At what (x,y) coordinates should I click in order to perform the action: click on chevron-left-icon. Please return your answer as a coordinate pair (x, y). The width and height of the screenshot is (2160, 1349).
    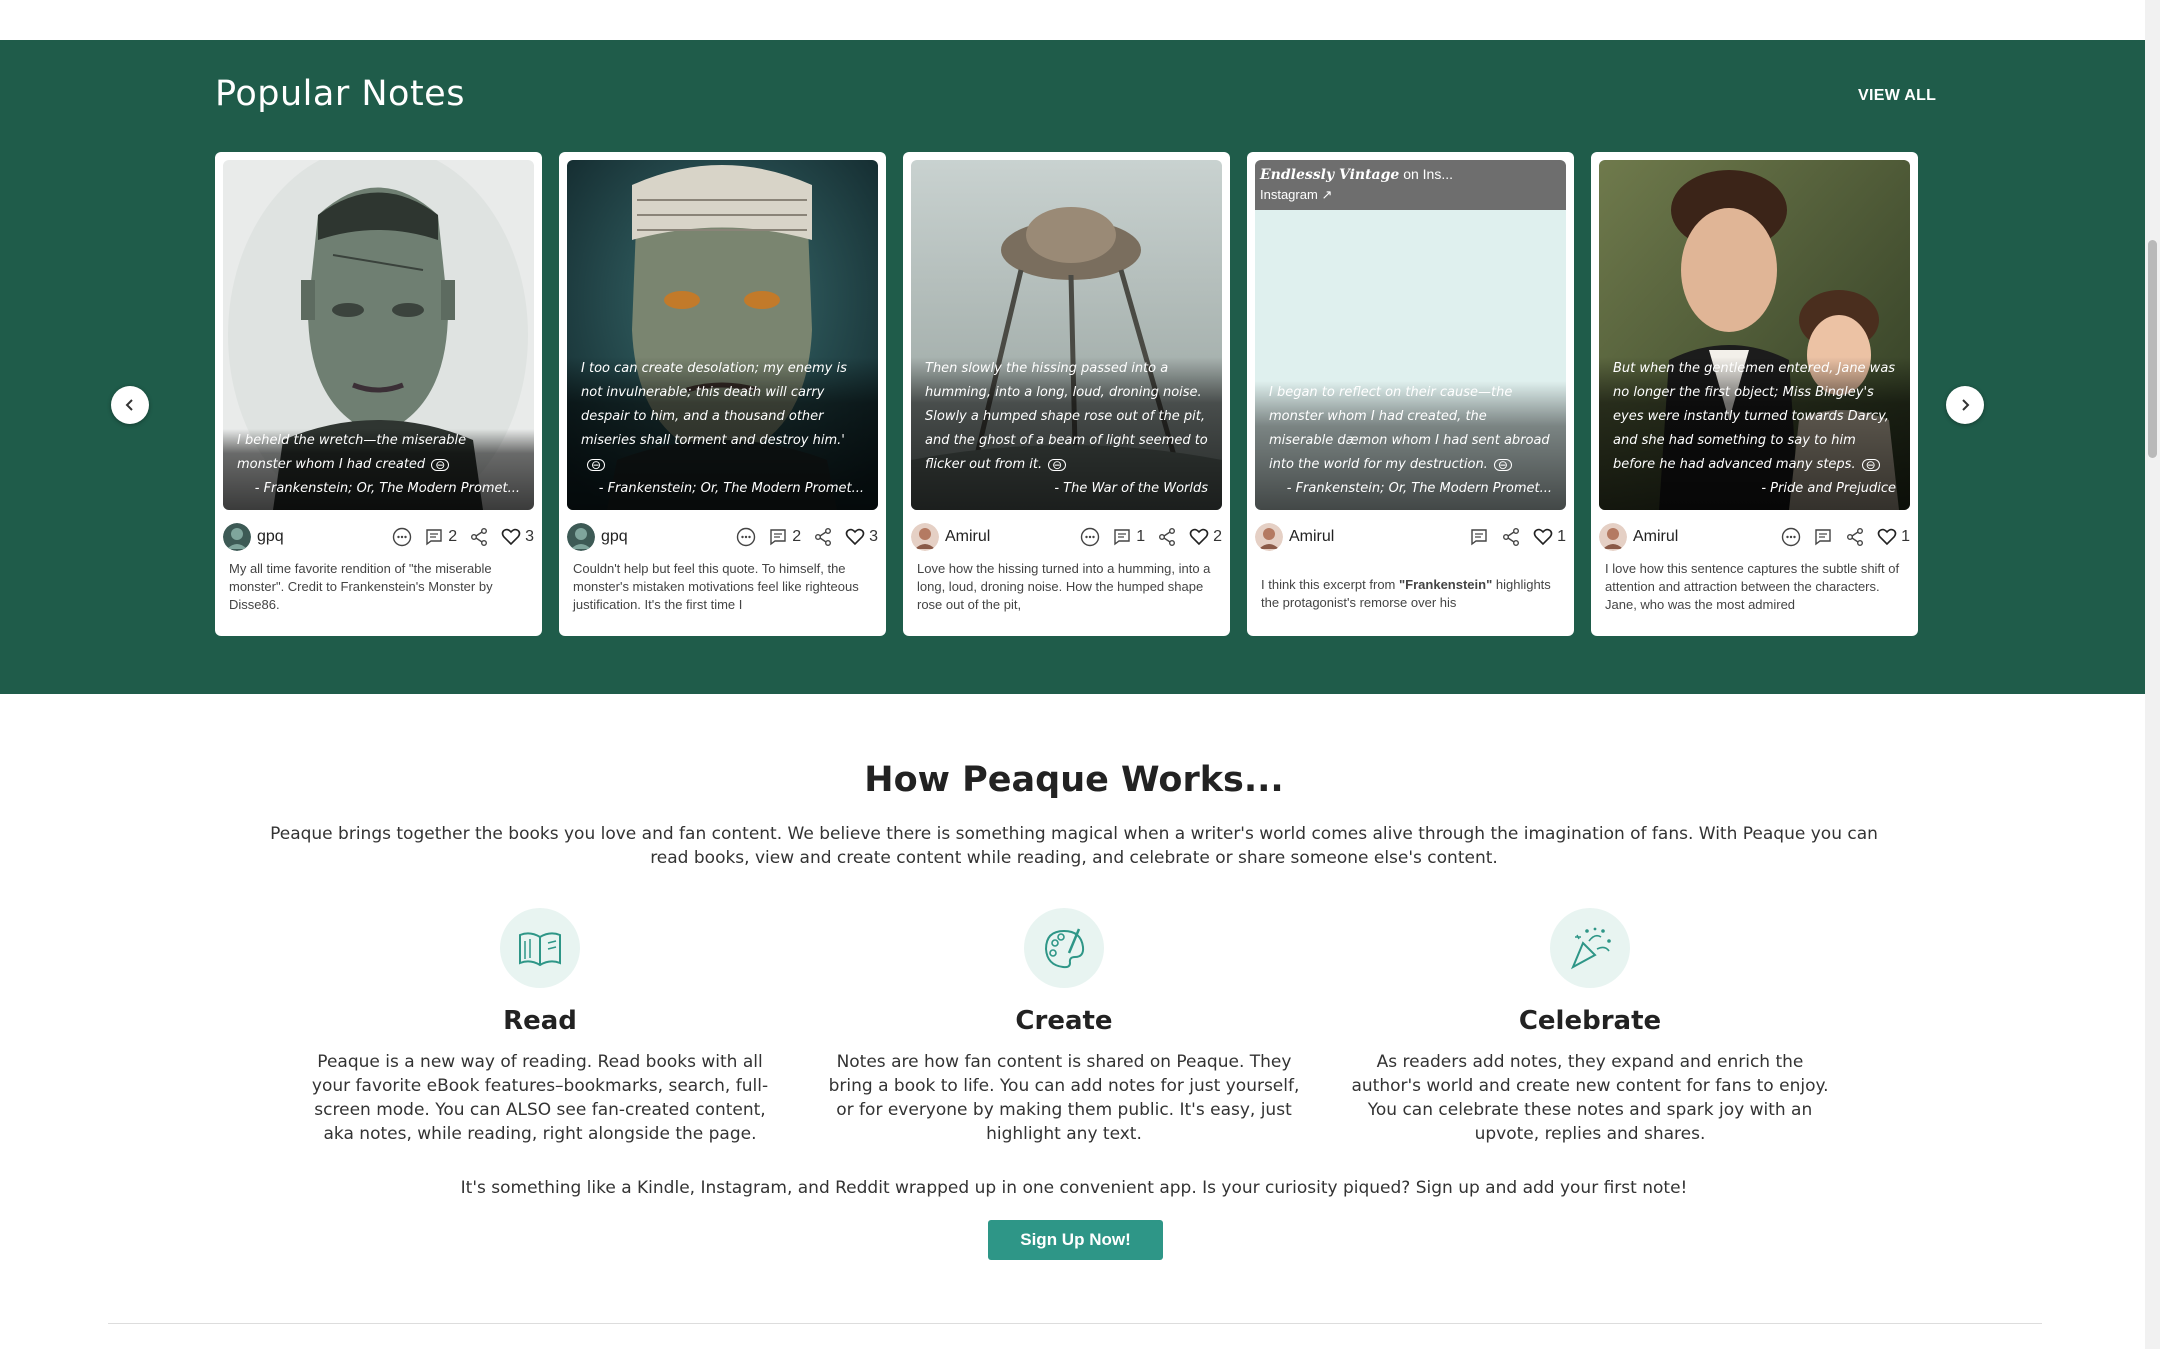
    Looking at the image, I should click on (129, 405).